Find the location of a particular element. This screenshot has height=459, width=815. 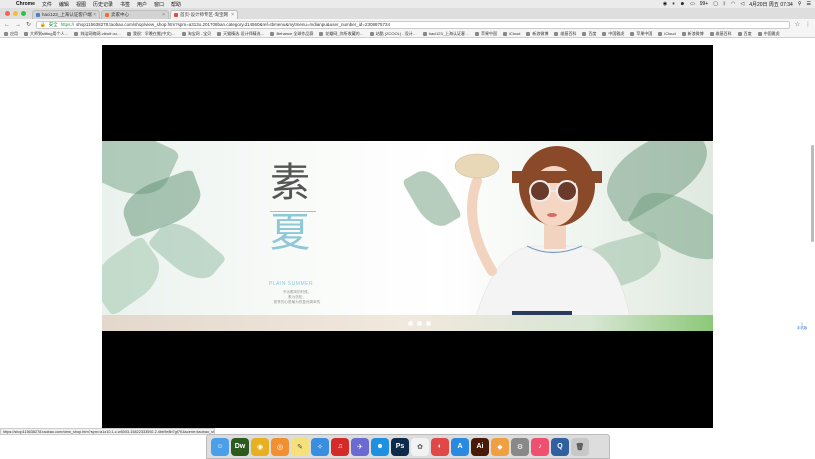

new-tab-button is located at coordinates (248, 15).